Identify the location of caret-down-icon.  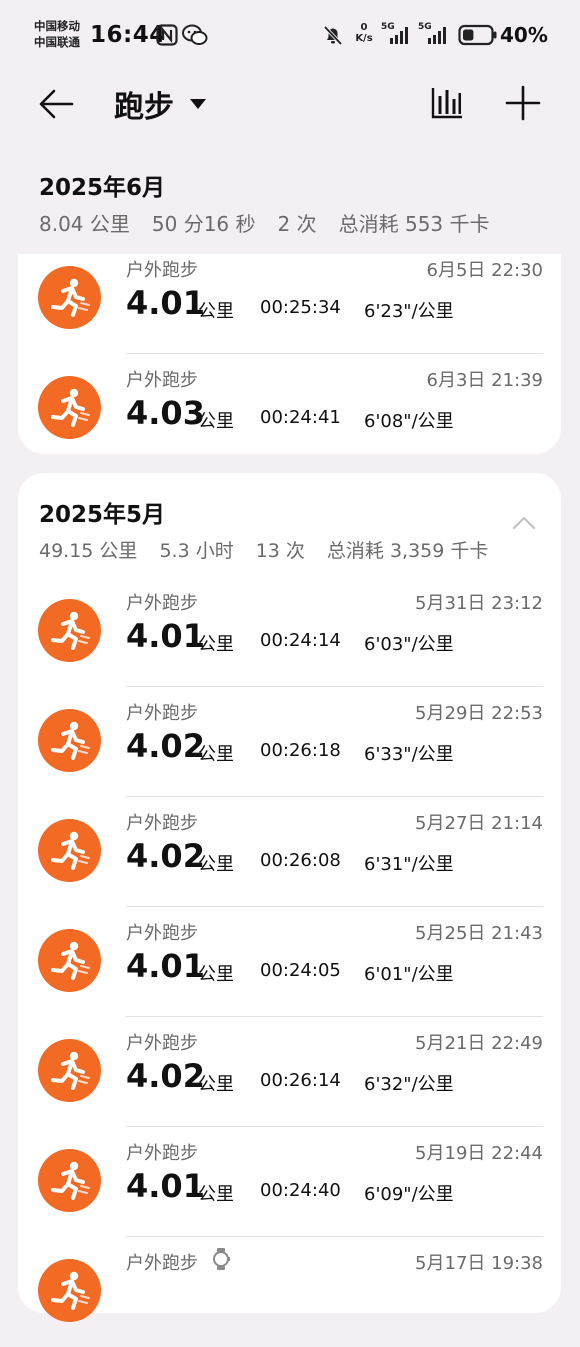
(198, 104).